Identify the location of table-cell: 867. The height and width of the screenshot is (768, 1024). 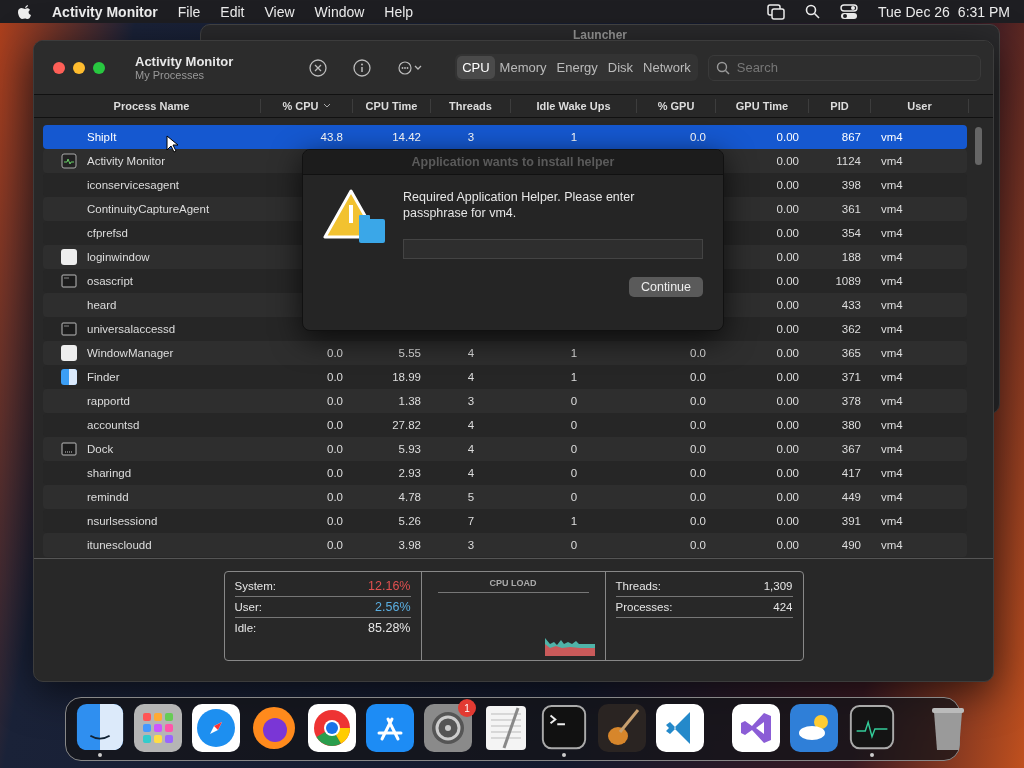
(851, 137).